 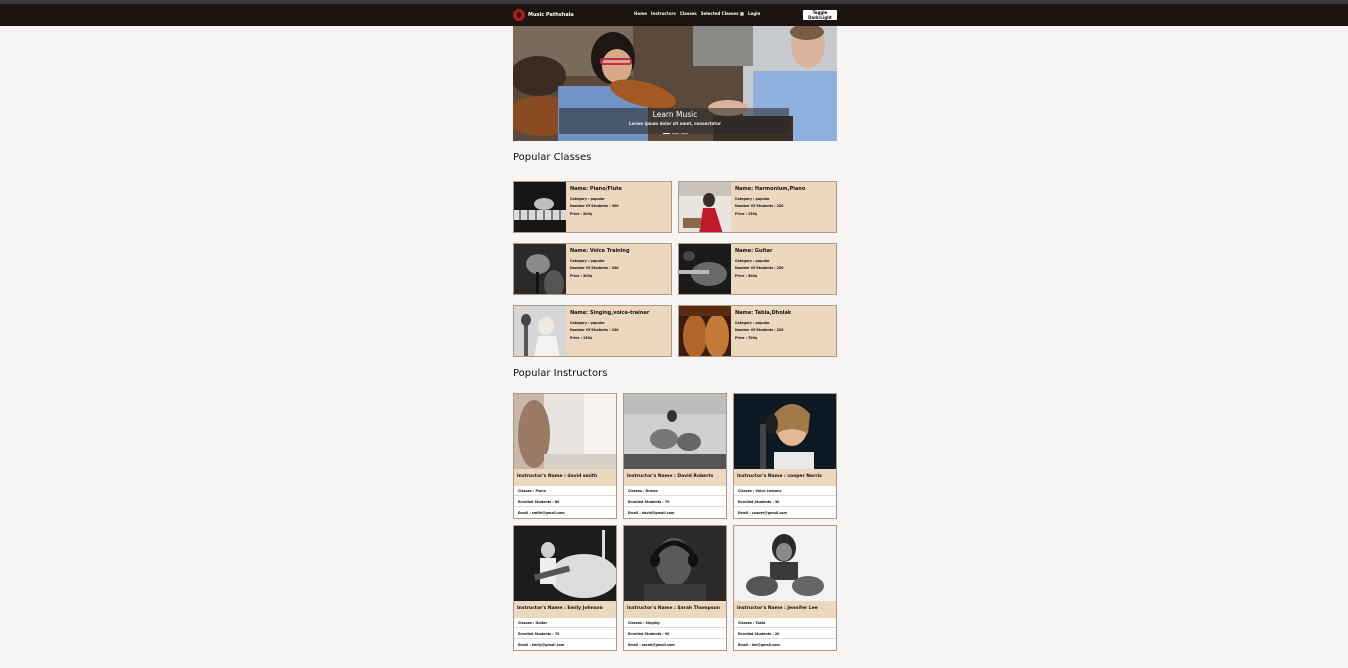 What do you see at coordinates (675, 609) in the screenshot?
I see `instructor-name: Instructor's Name : Sarah Thompson` at bounding box center [675, 609].